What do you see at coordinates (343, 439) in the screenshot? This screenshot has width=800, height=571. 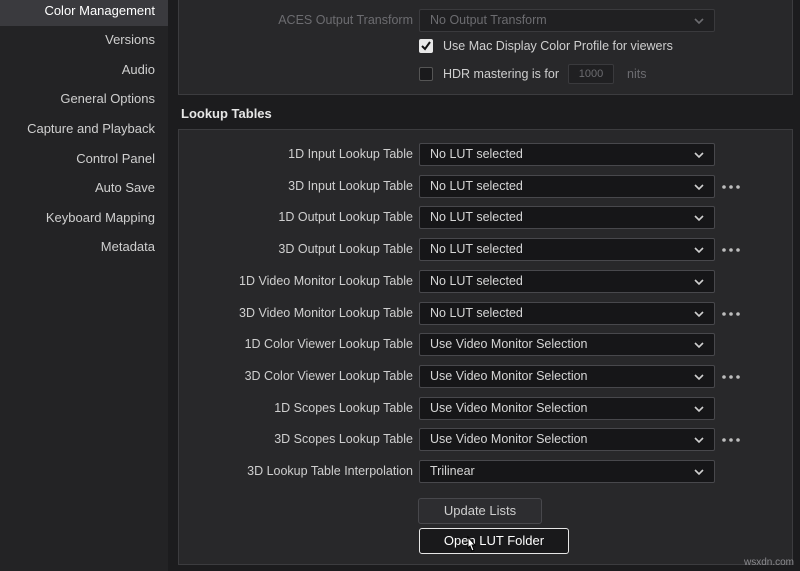 I see `lut-row-label: 3D Scopes Lookup Table` at bounding box center [343, 439].